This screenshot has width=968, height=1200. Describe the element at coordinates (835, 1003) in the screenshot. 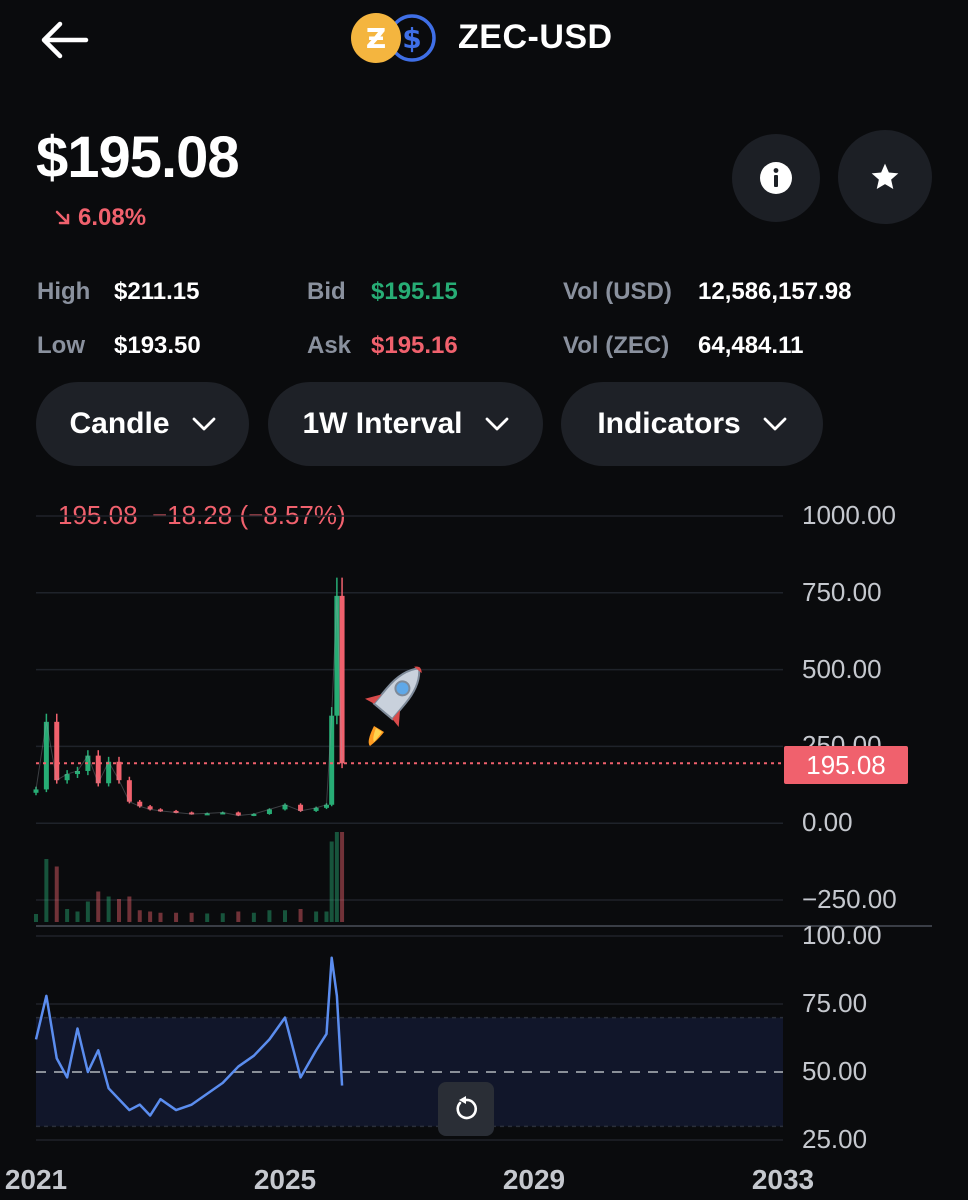

I see `rsi-axis-tick: 75.00` at that location.